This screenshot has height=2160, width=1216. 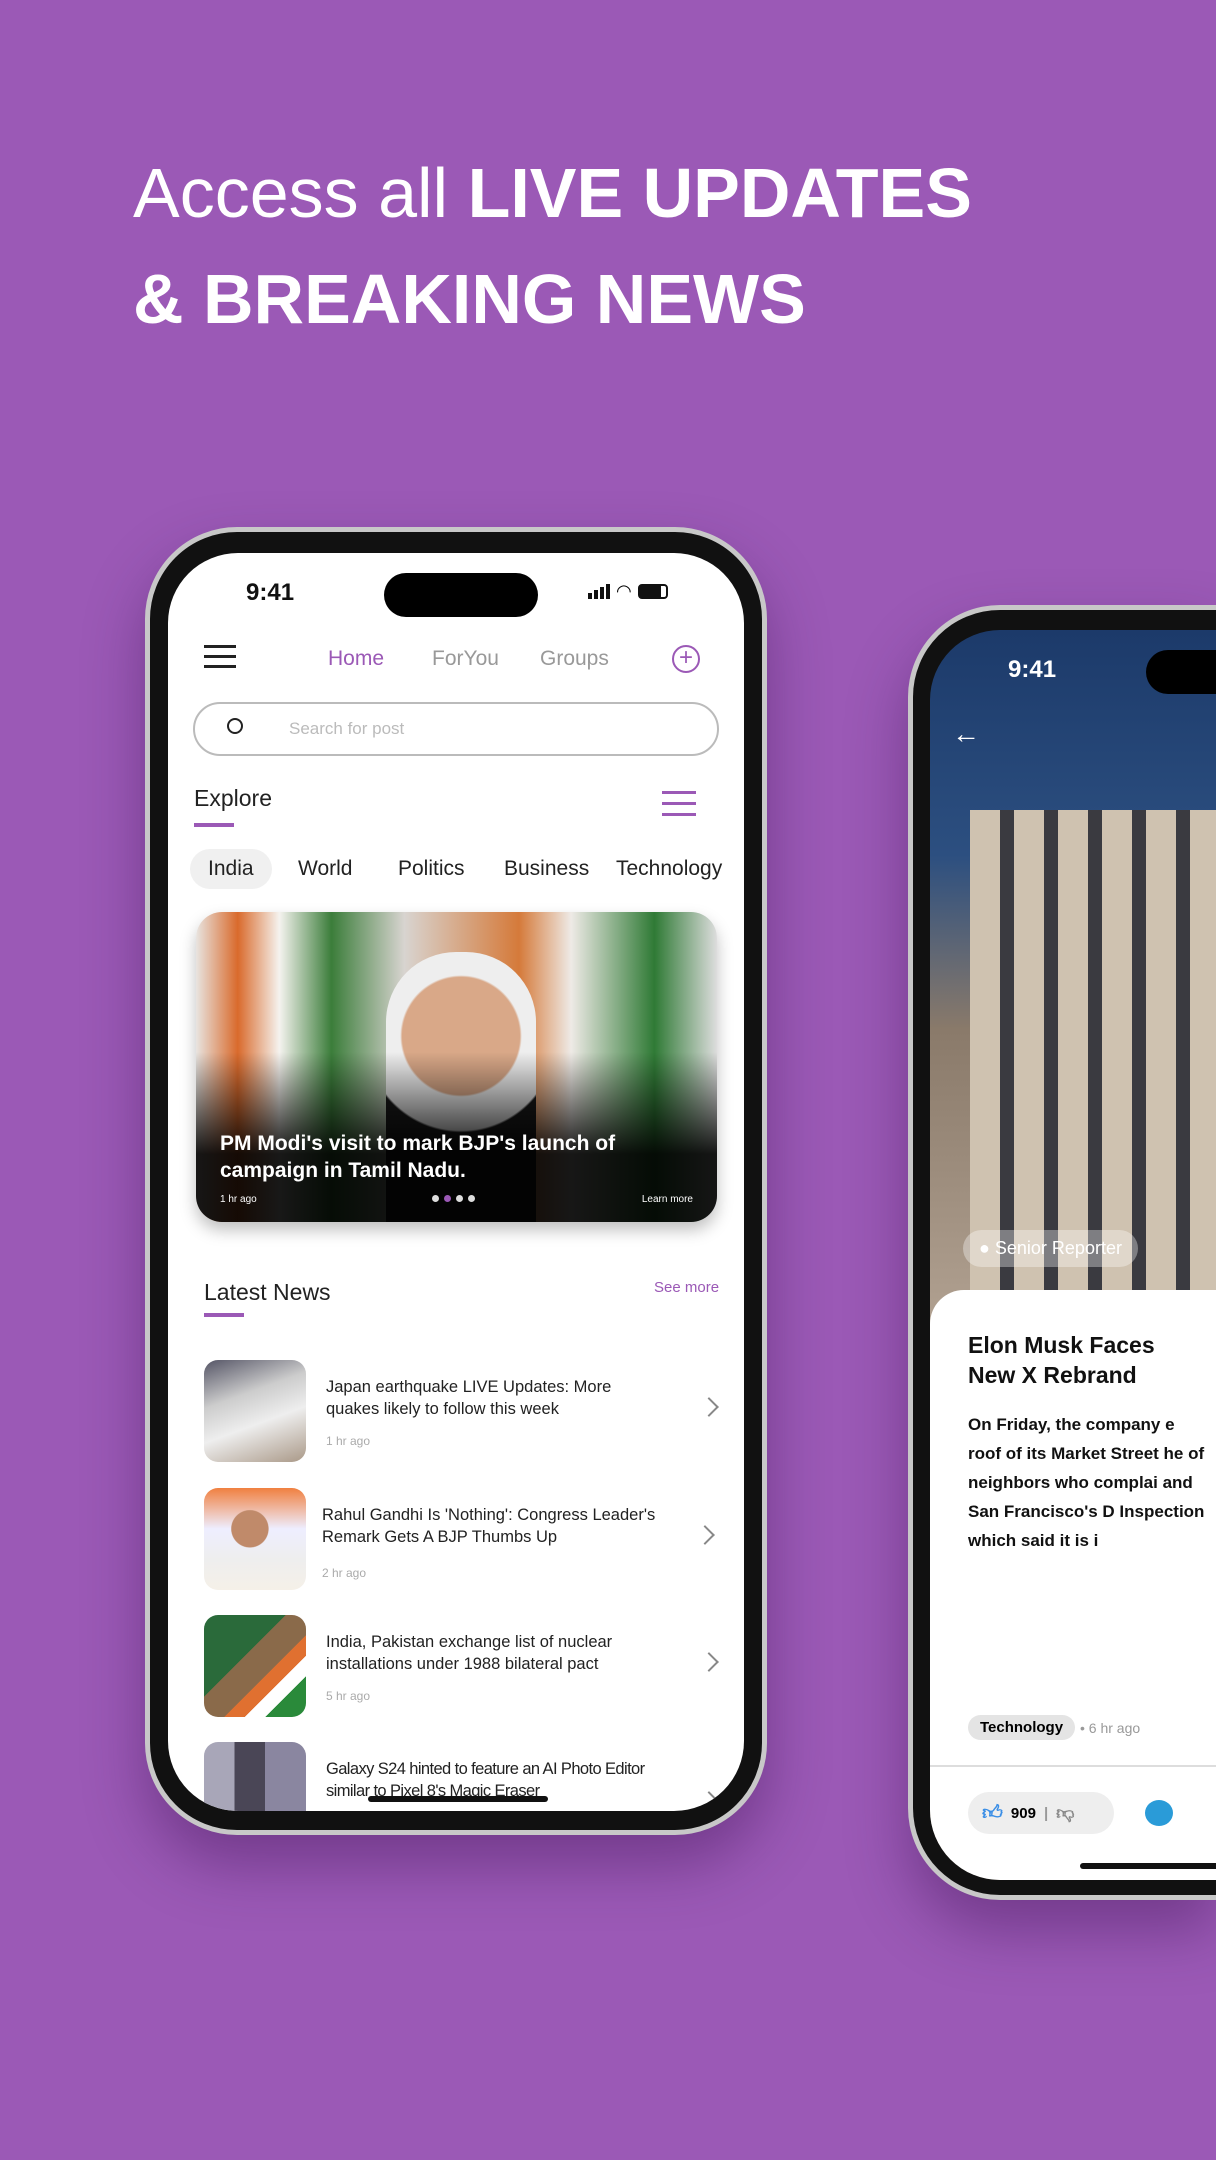 What do you see at coordinates (679, 802) in the screenshot?
I see `filter-icon` at bounding box center [679, 802].